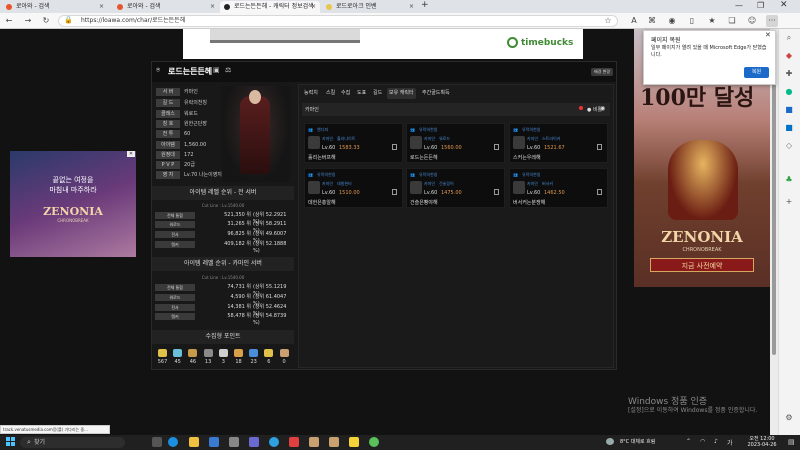 The width and height of the screenshot is (800, 450). I want to click on windows-start-icon, so click(11, 442).